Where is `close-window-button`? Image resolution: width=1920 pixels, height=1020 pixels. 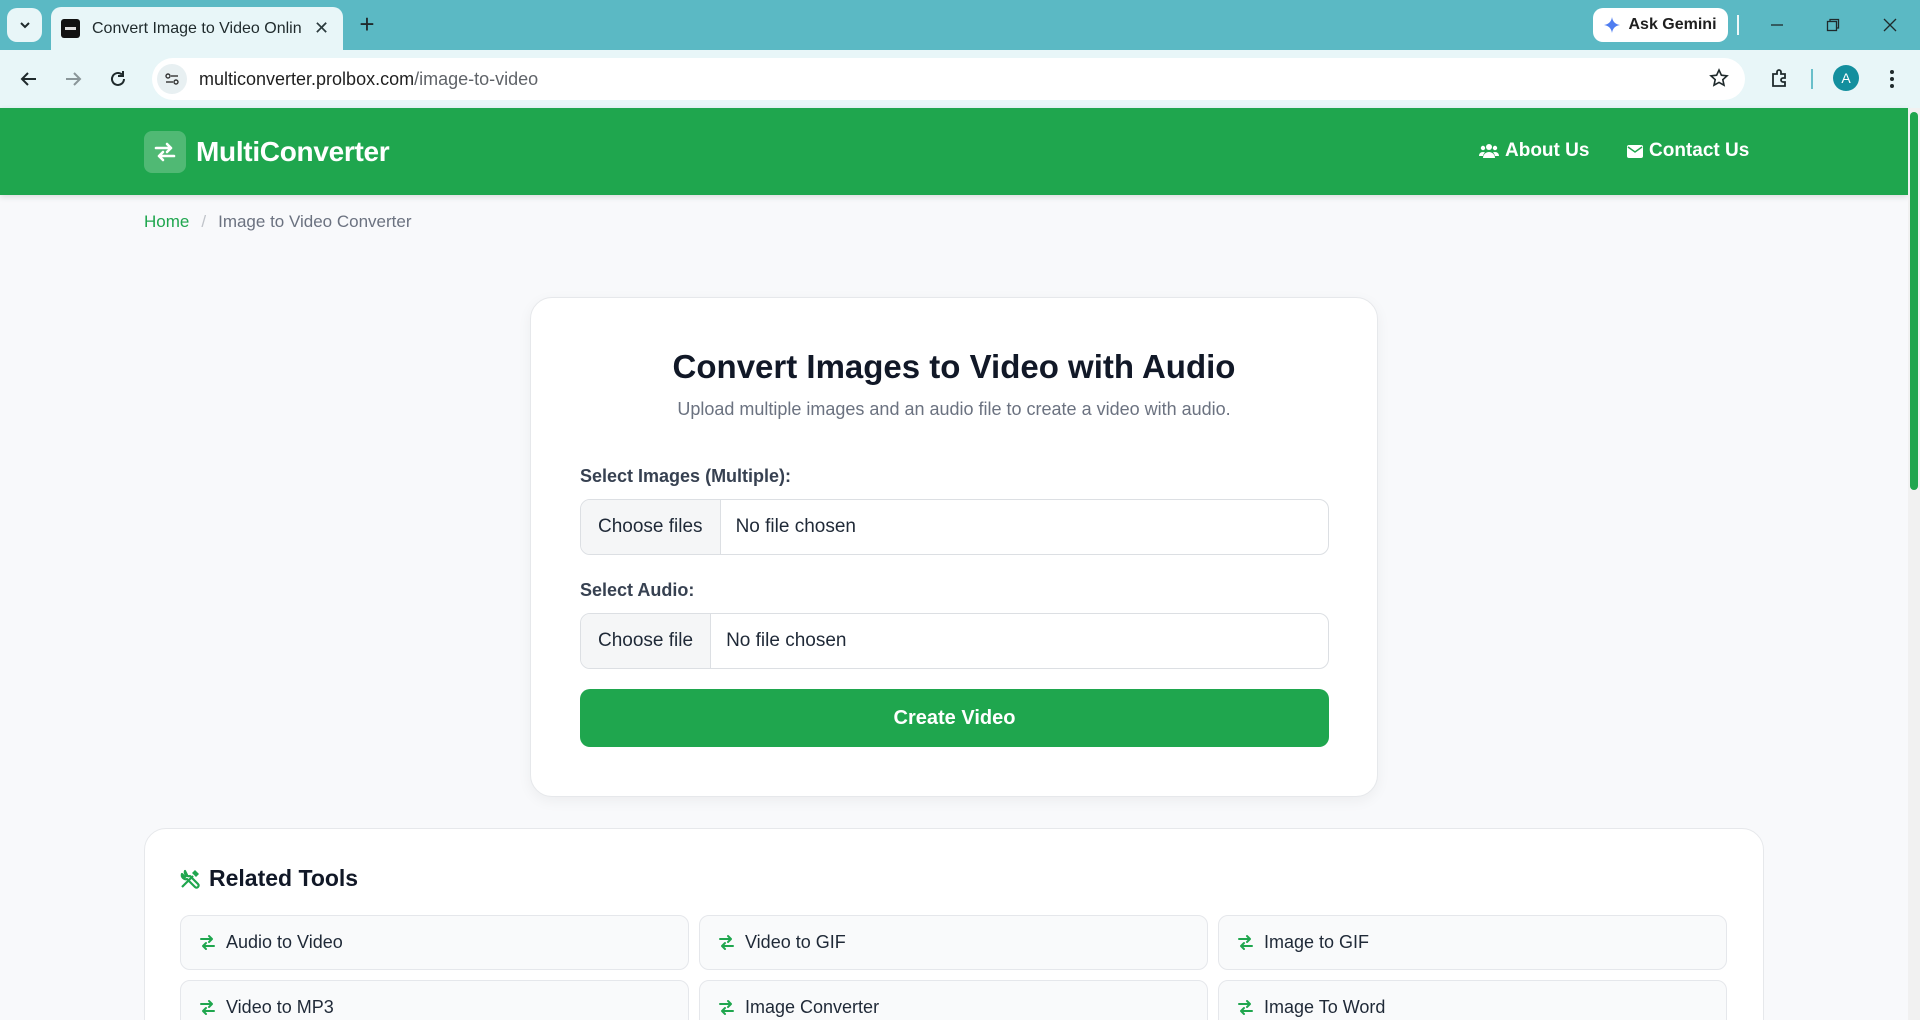 close-window-button is located at coordinates (1890, 25).